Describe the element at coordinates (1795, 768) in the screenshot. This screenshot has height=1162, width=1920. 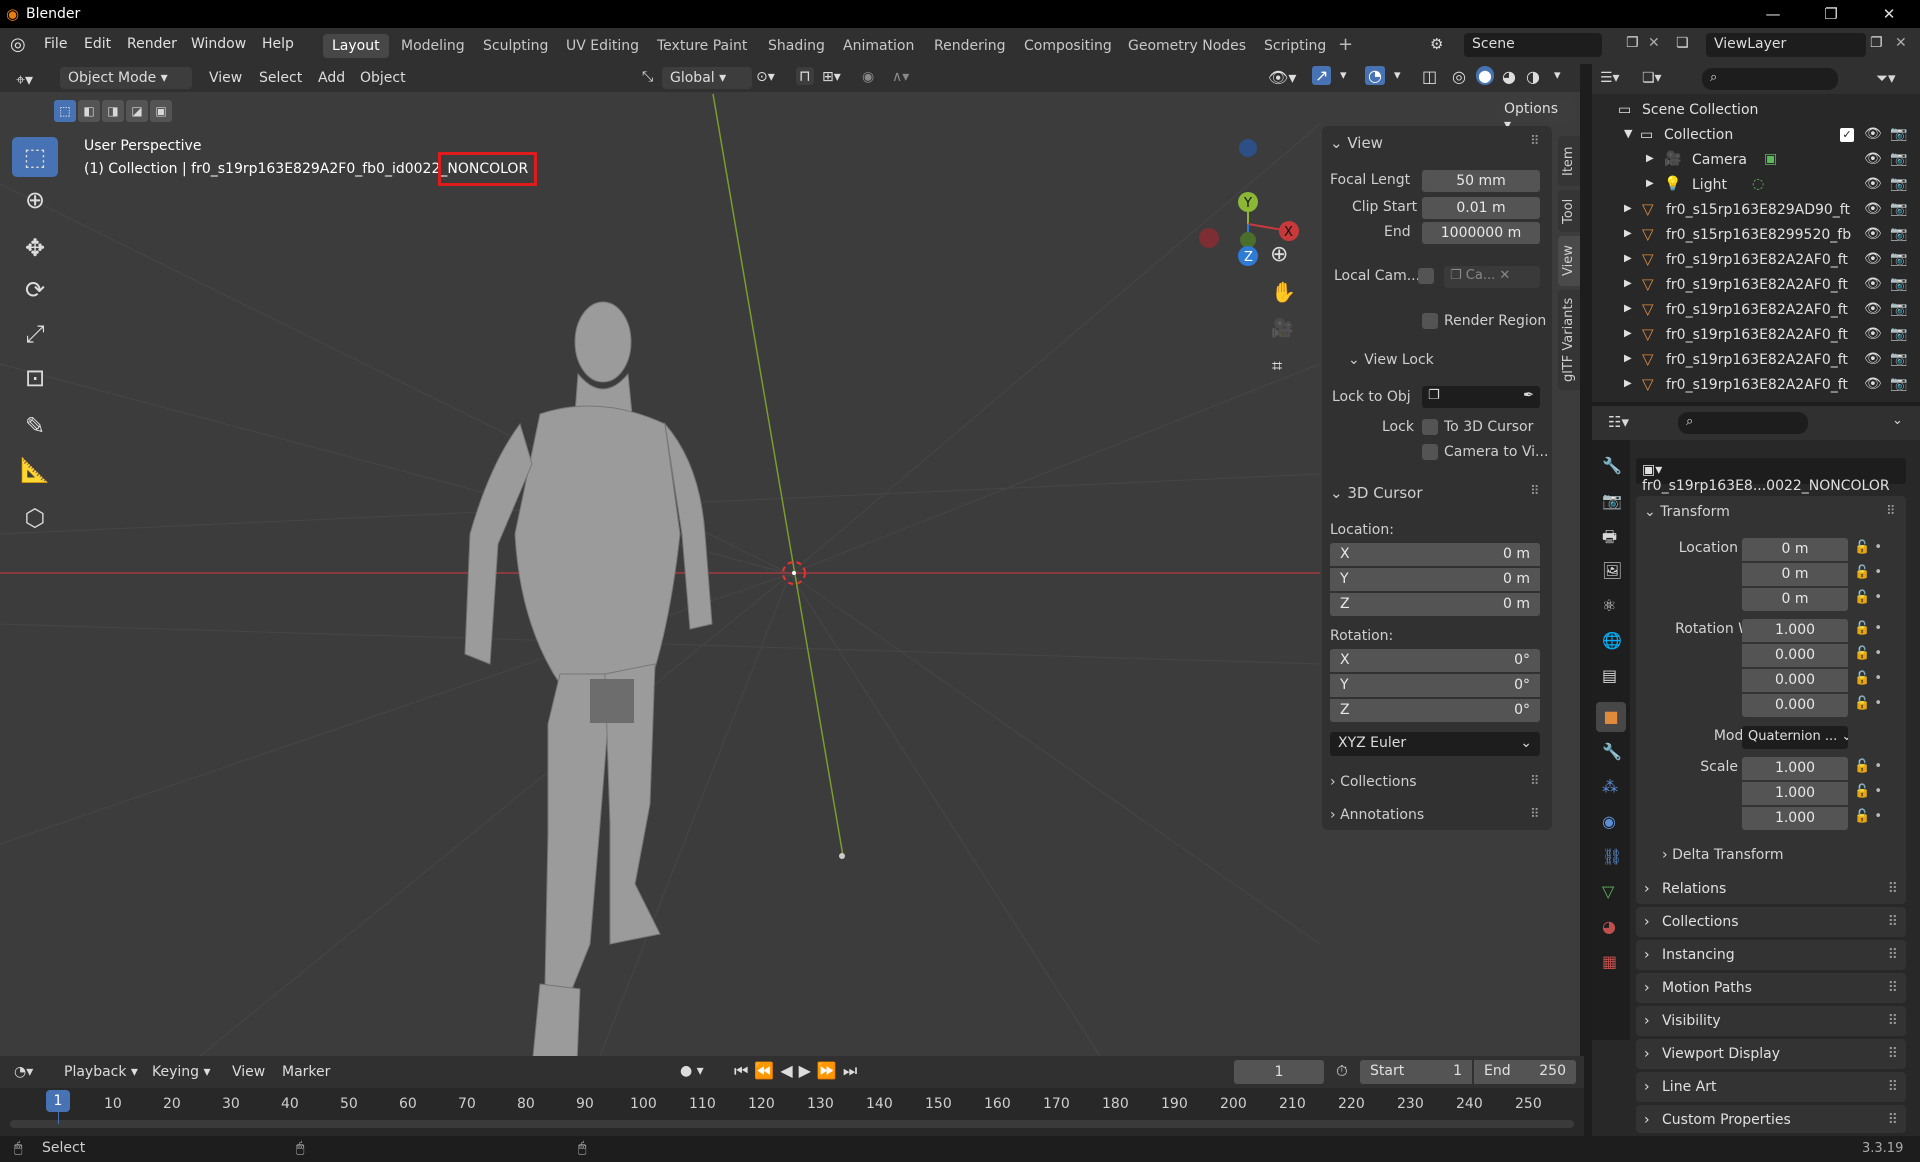
I see `scale-x-field: 1.000` at that location.